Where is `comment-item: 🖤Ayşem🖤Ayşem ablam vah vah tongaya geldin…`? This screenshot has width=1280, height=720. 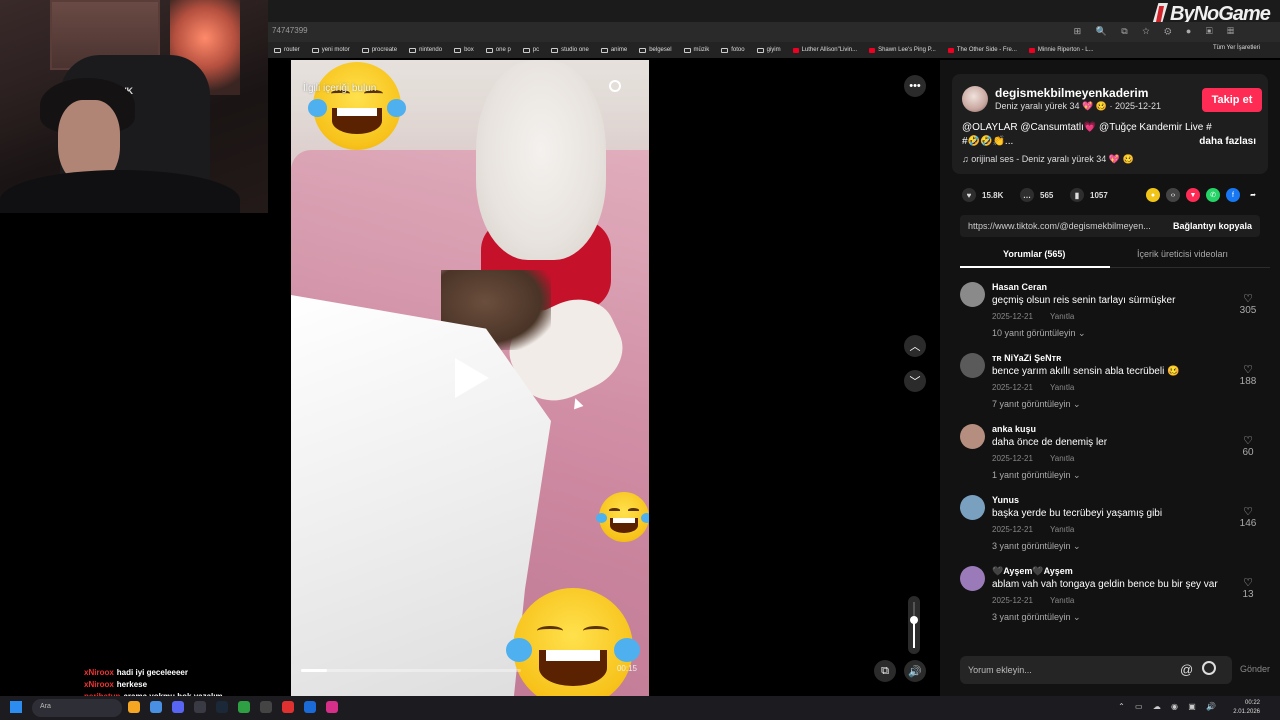
comment-item: 🖤Ayşem🖤Ayşem ablam vah vah tongaya geldin… is located at coordinates (1110, 600).